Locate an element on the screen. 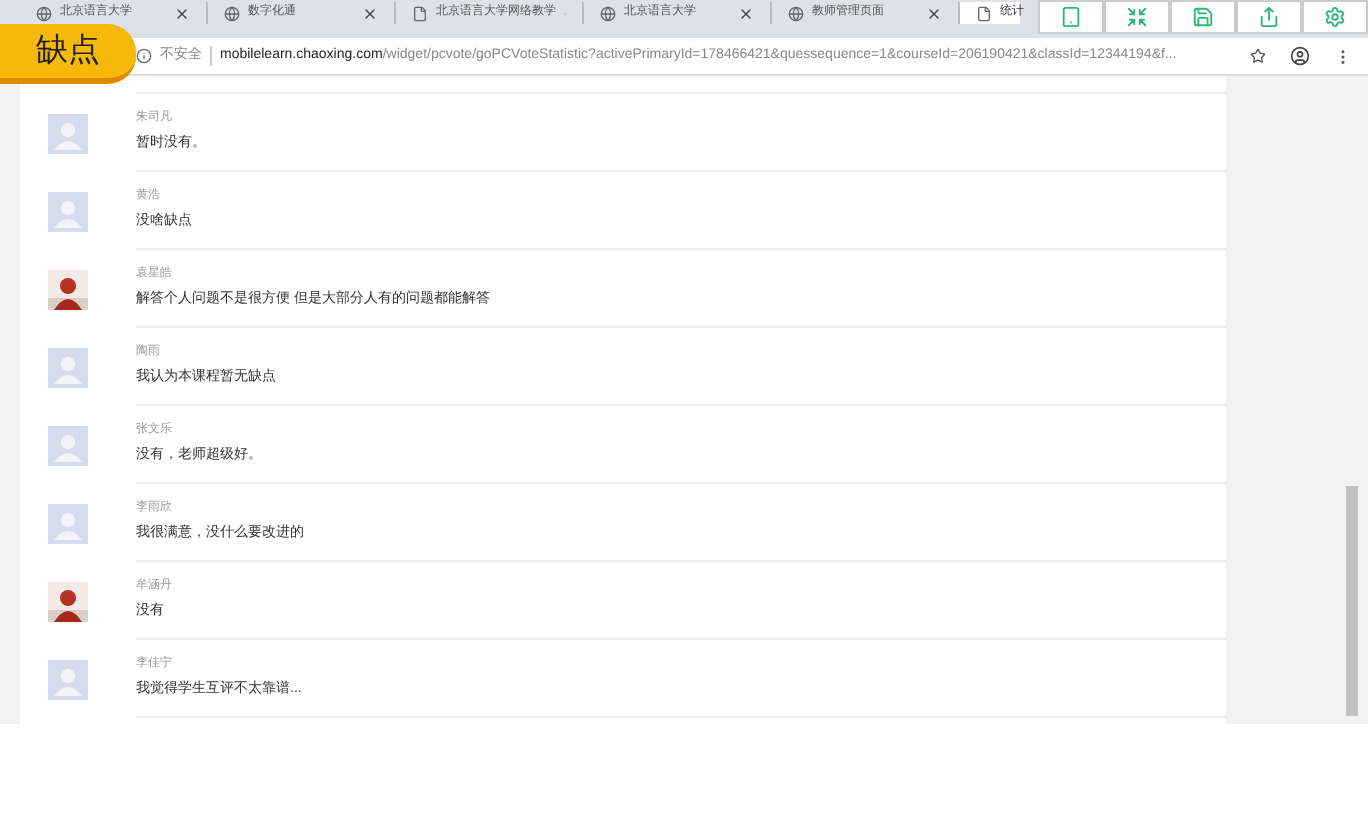 This screenshot has height=818, width=1368. tablet-icon is located at coordinates (1071, 17).